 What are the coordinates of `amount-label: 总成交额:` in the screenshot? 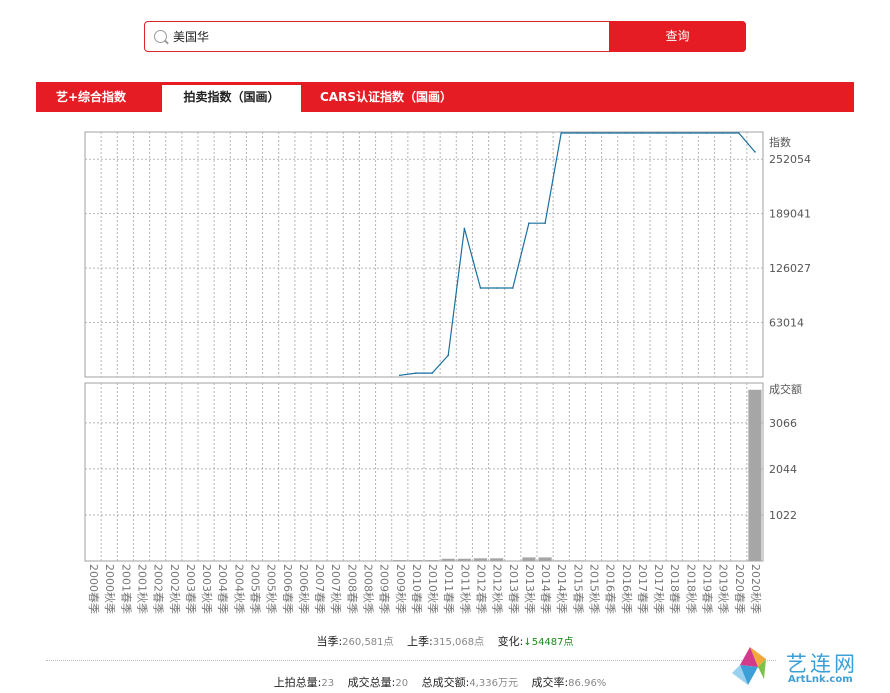 It's located at (445, 682).